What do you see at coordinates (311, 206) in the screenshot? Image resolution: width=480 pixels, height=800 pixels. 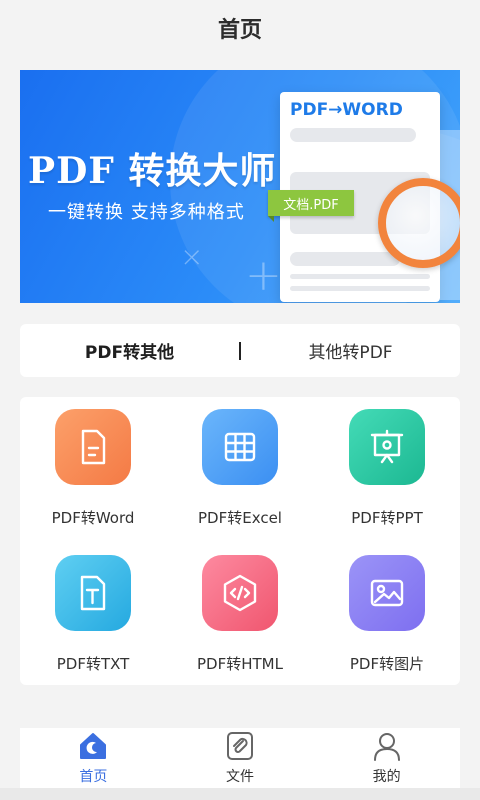 I see `file-tag: 文档.PDF` at bounding box center [311, 206].